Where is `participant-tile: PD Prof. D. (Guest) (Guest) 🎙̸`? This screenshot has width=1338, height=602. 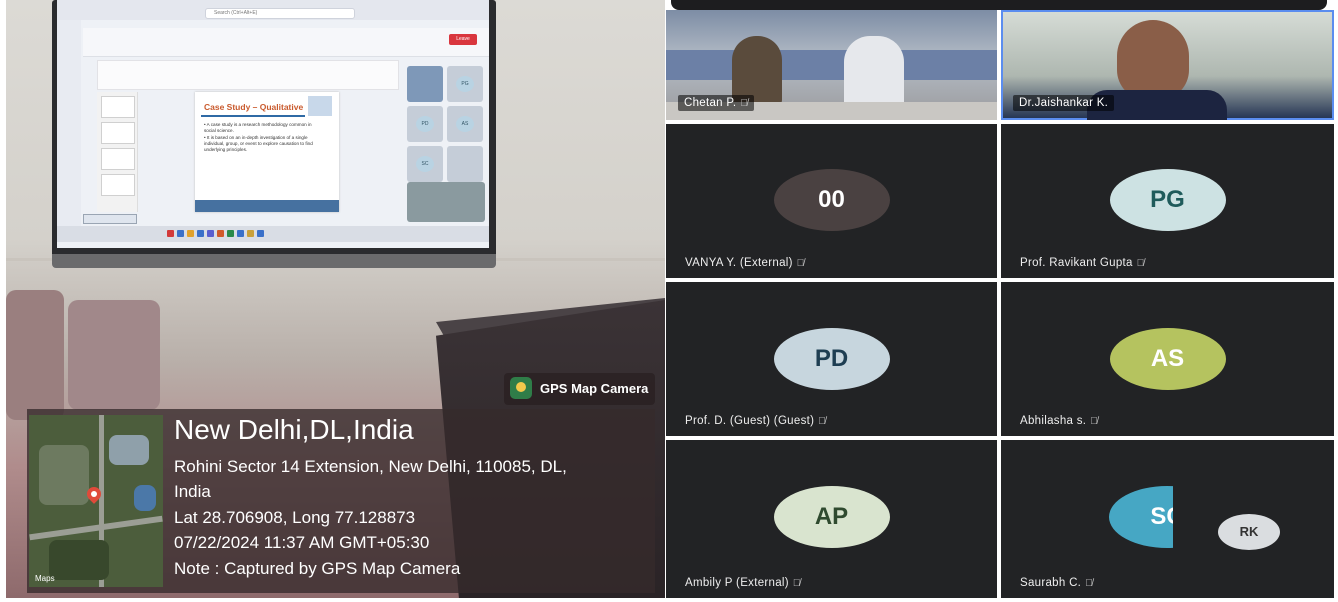
participant-tile: PD Prof. D. (Guest) (Guest) 🎙̸ is located at coordinates (831, 359).